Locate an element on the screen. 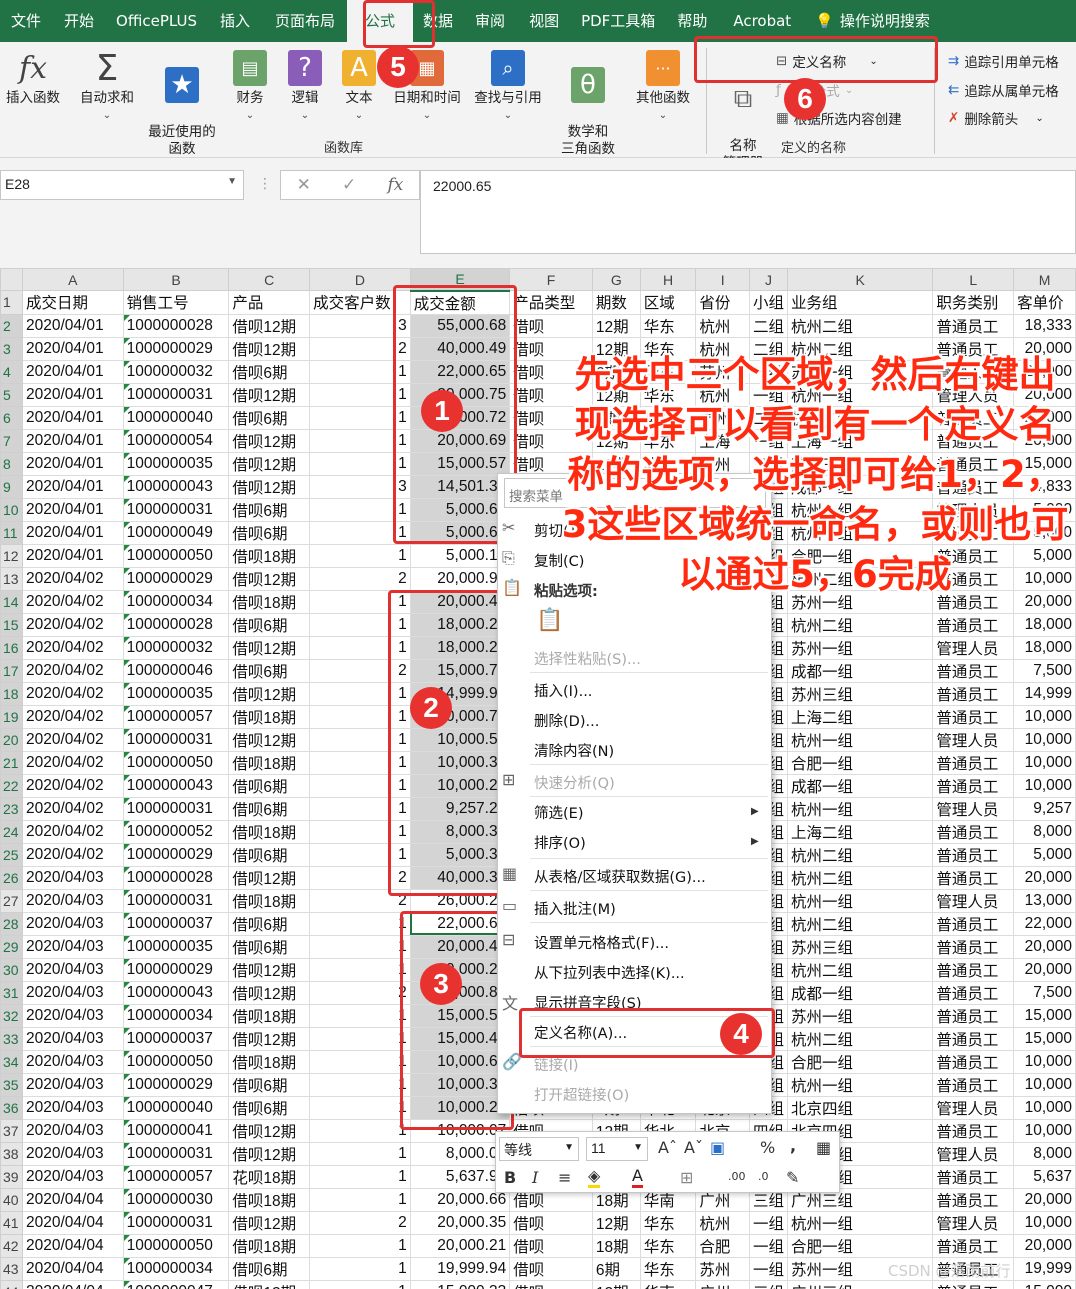 The height and width of the screenshot is (1289, 1076). cell: 1000000035 is located at coordinates (176, 946).